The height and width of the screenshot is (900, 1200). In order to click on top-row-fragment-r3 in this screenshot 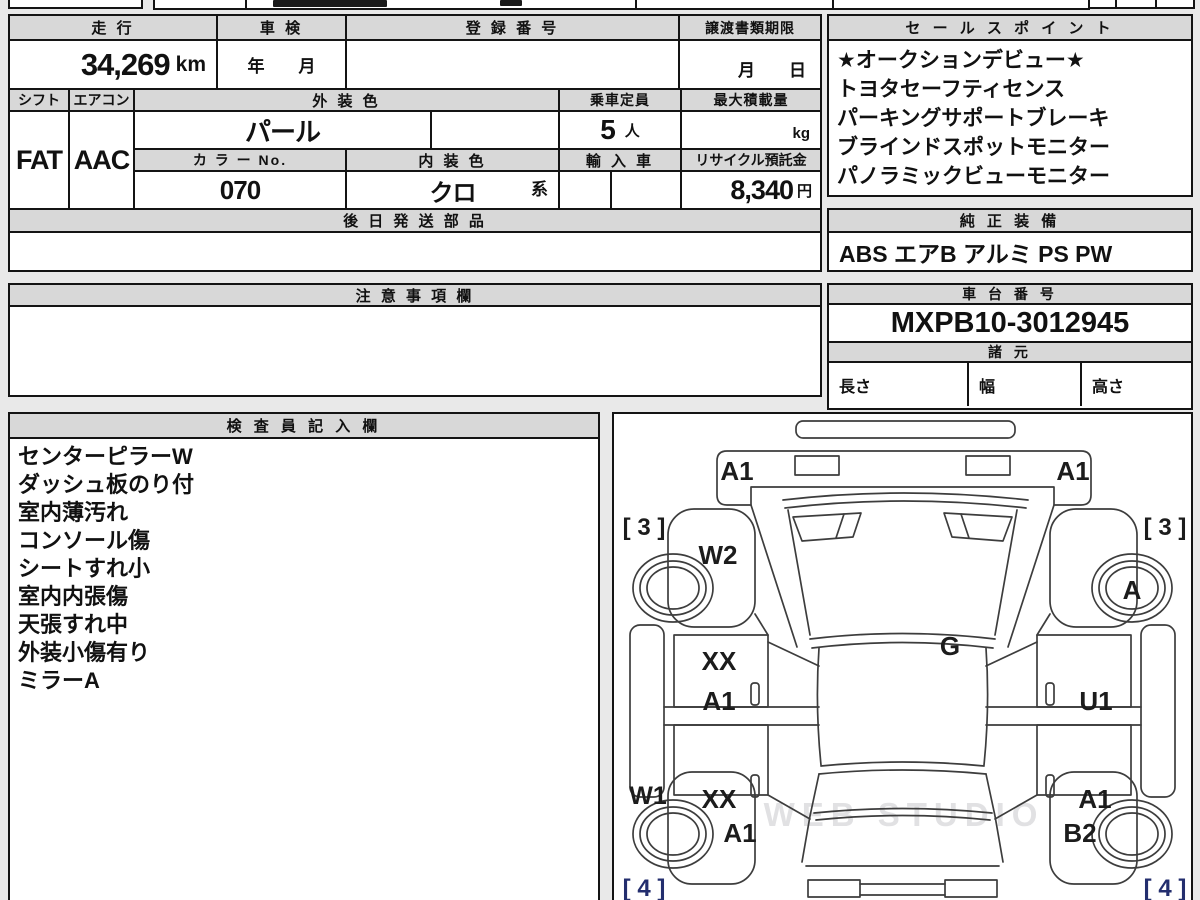, I will do `click(1175, 4)`.